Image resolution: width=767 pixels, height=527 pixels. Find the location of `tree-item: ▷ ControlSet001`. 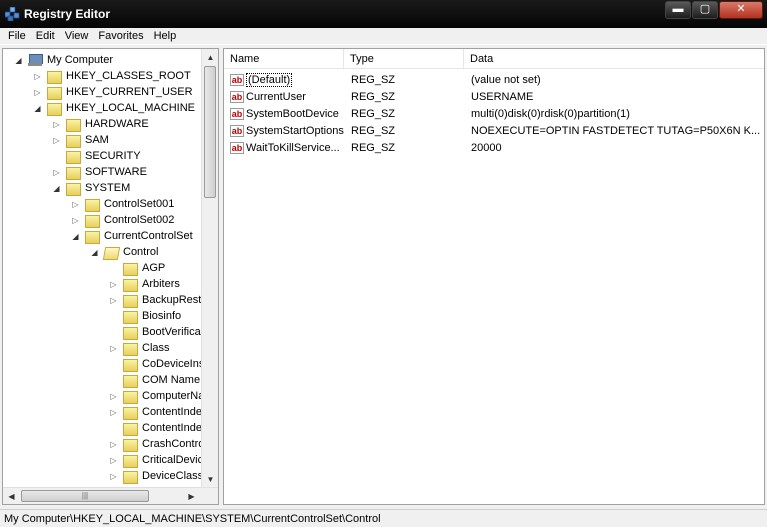

tree-item: ▷ ControlSet001 is located at coordinates (122, 204).